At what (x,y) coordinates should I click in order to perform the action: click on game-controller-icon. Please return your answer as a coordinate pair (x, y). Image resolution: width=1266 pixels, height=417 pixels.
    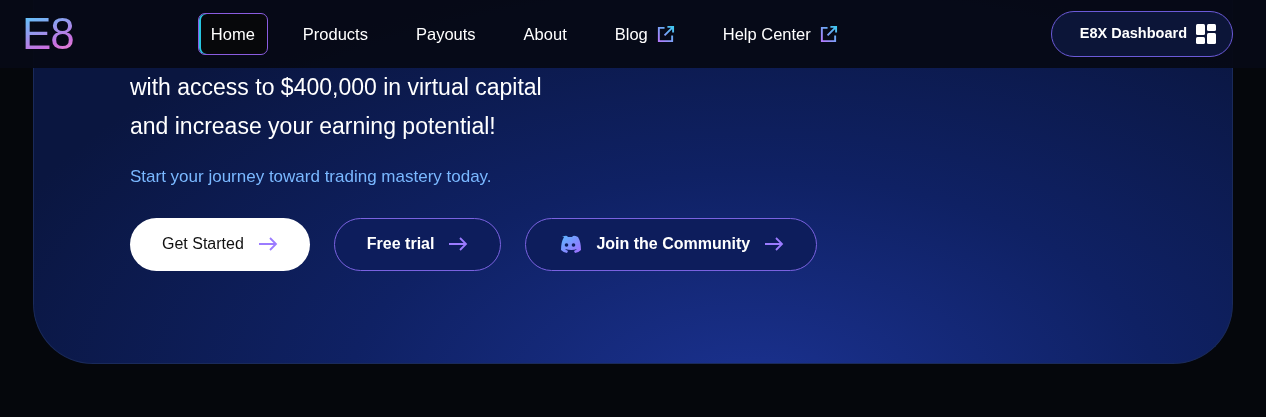
    Looking at the image, I should click on (570, 244).